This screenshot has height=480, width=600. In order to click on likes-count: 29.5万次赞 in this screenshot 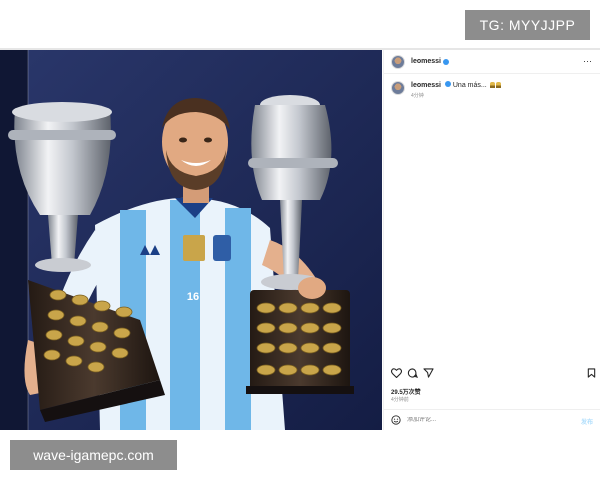, I will do `click(406, 391)`.